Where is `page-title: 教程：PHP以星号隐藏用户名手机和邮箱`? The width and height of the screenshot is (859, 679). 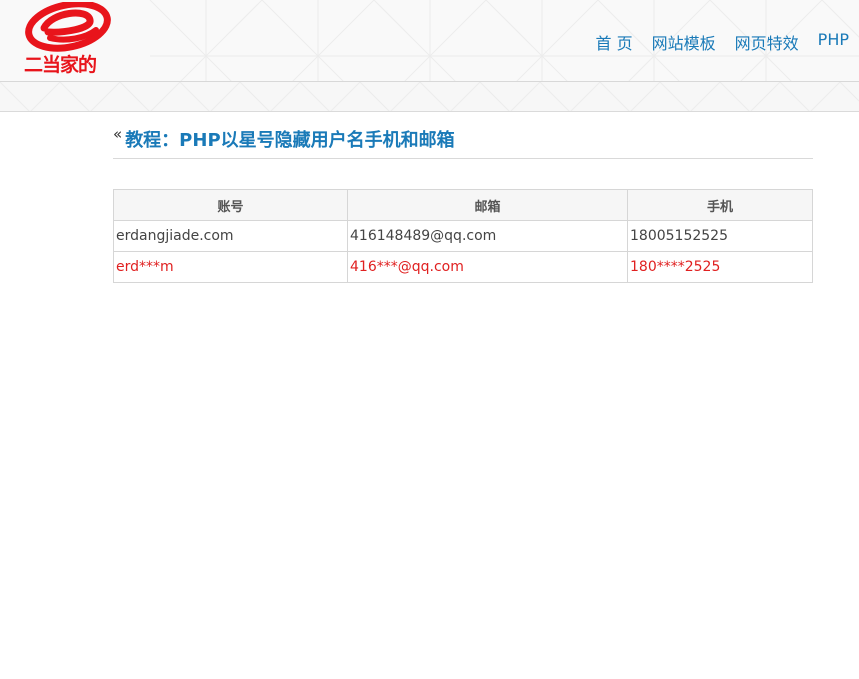
page-title: 教程：PHP以星号隐藏用户名手机和邮箱 is located at coordinates (290, 140).